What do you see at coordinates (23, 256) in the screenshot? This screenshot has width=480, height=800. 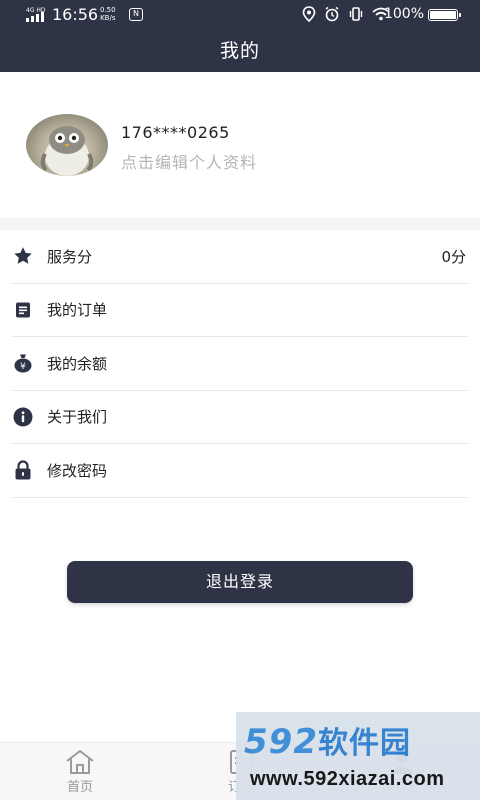 I see `star-icon` at bounding box center [23, 256].